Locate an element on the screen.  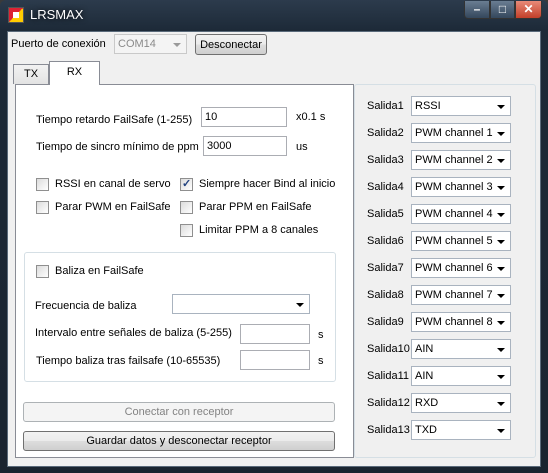
output-select-4: PWM channel 3 is located at coordinates (461, 187).